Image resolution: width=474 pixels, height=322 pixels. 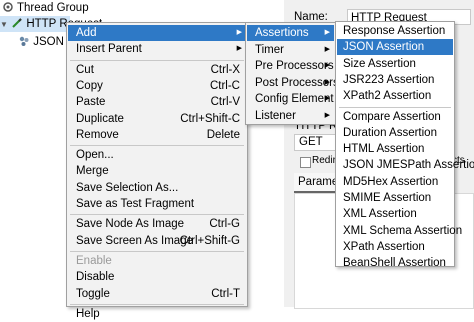 I want to click on add-menu-item-listener: Listener ▶, so click(x=290, y=116).